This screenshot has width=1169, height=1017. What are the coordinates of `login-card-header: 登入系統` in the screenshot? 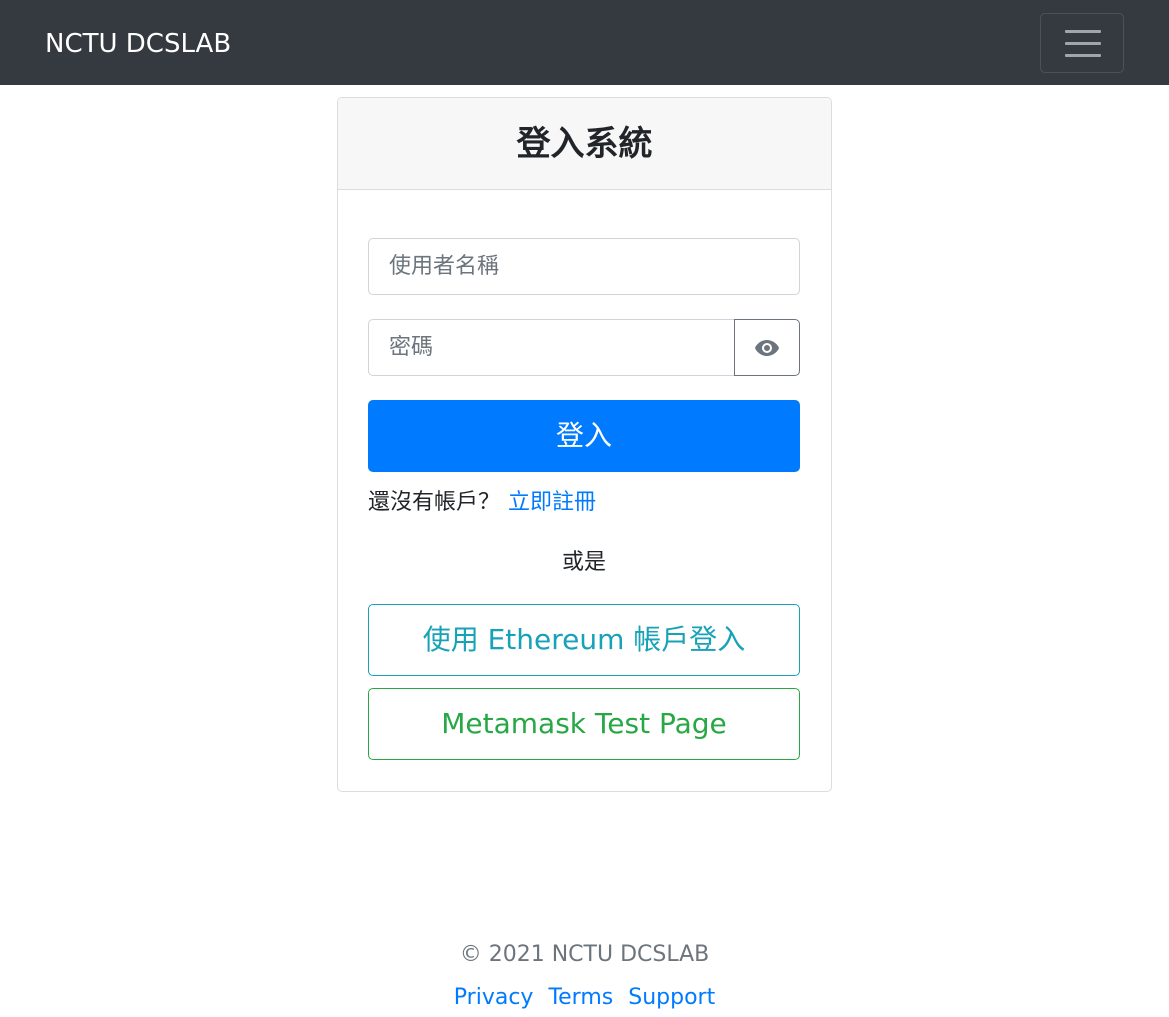 It's located at (584, 144).